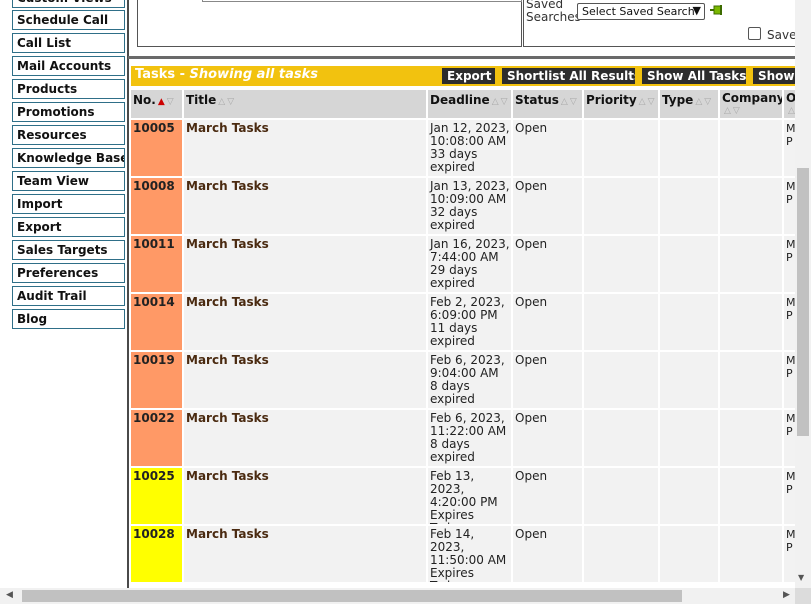 The image size is (811, 604). I want to click on cell-no: 10011, so click(156, 264).